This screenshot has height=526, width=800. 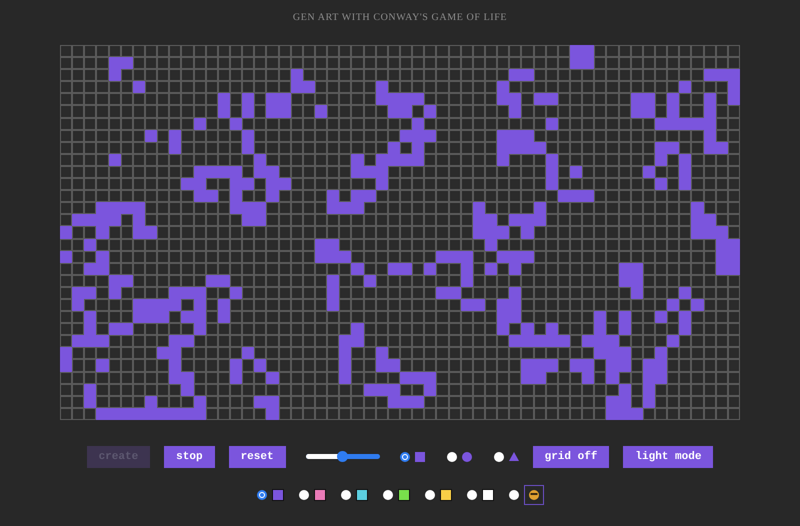 What do you see at coordinates (571, 457) in the screenshot?
I see `action-button: grid off` at bounding box center [571, 457].